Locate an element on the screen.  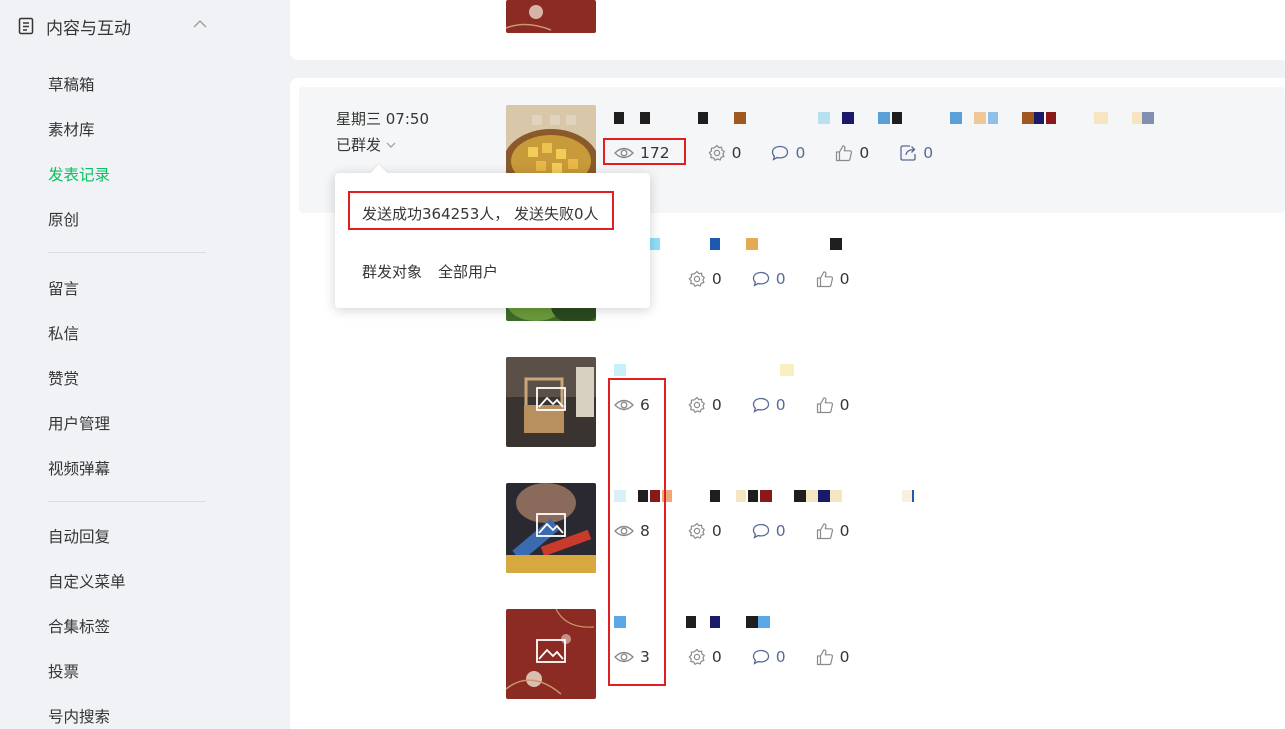
sidebar-item-video-danmaku: 视频弹幕 is located at coordinates (79, 468).